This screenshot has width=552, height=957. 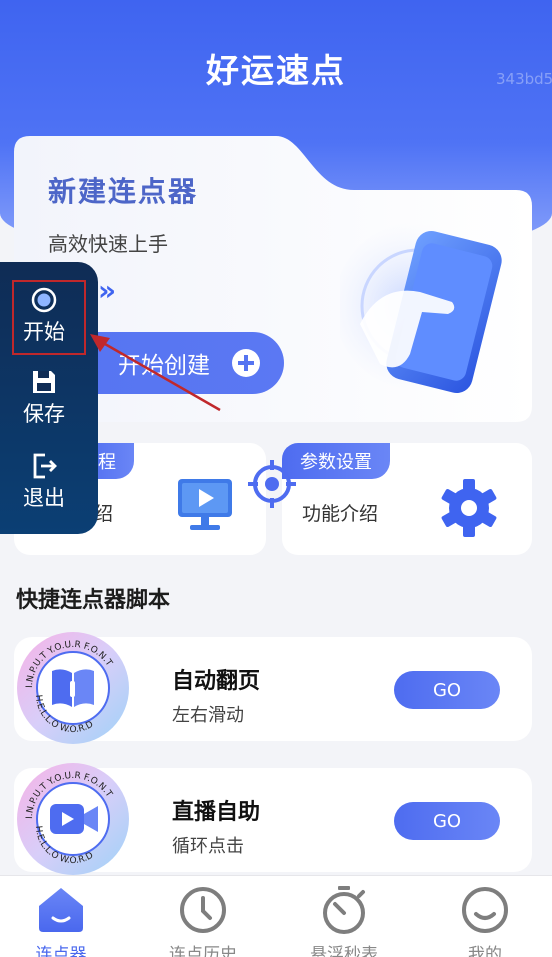 I want to click on floppy-disk-icon, so click(x=44, y=382).